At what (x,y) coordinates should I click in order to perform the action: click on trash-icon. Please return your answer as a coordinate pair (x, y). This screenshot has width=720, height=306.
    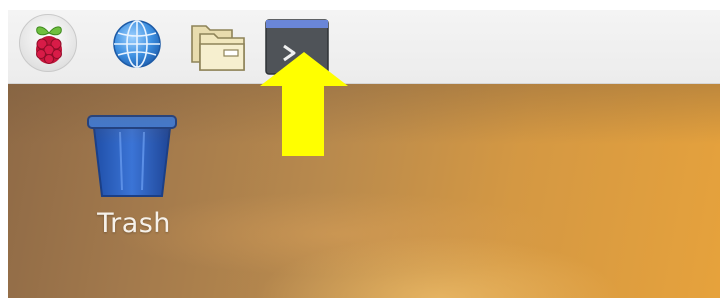
    Looking at the image, I should click on (132, 156).